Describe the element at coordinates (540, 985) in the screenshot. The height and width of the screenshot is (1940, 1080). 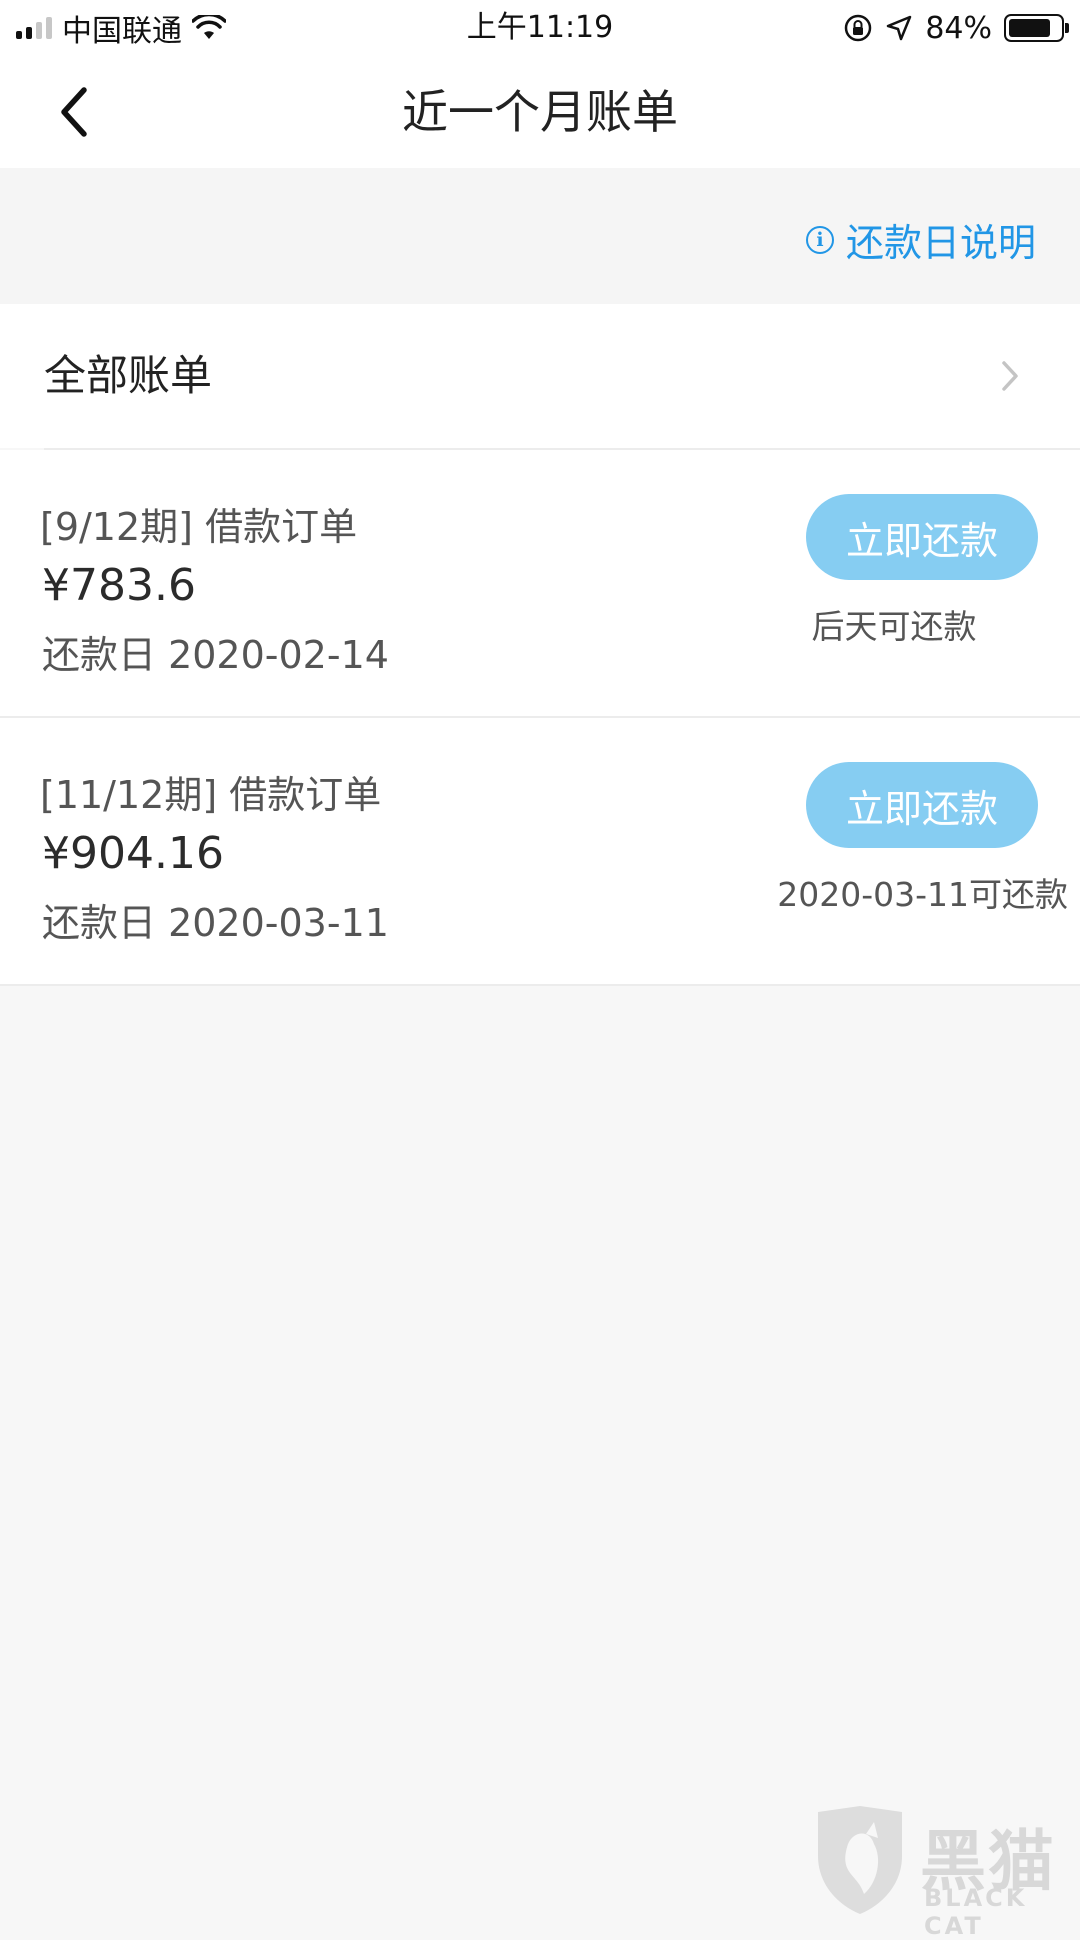
I see `divider` at that location.